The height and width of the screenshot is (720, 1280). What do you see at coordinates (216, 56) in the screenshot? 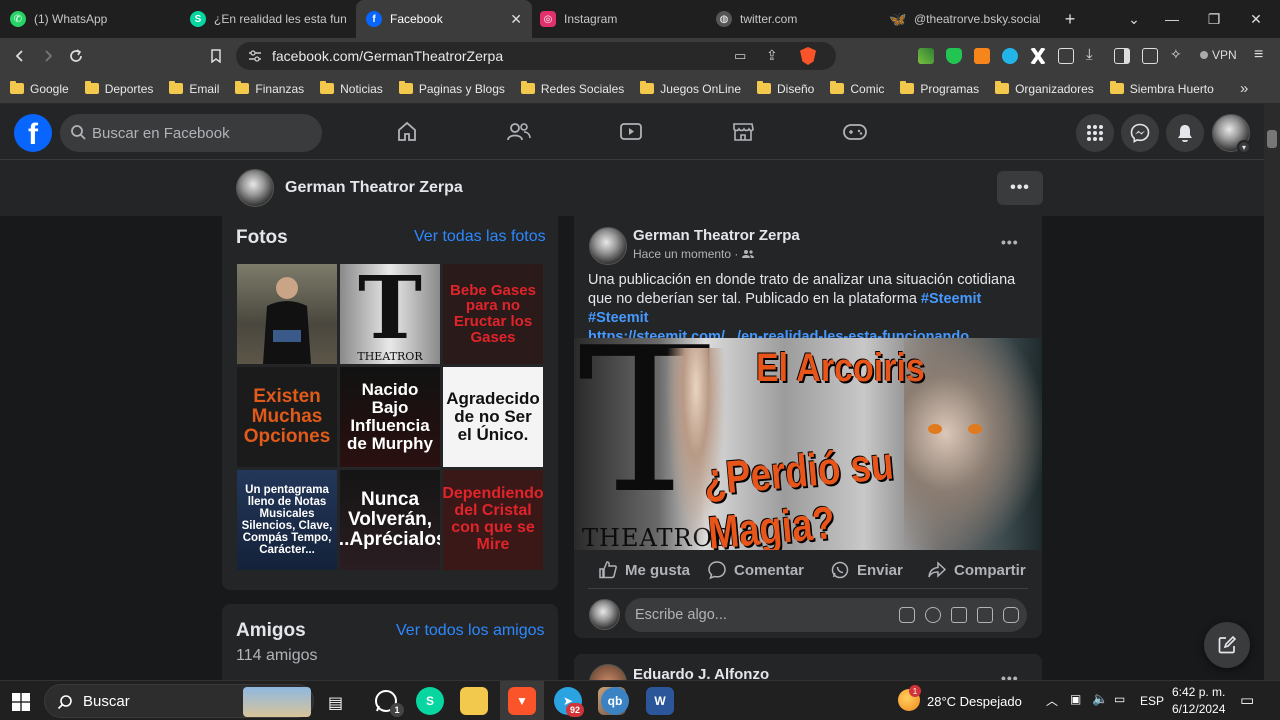
I see `bookmark-button` at bounding box center [216, 56].